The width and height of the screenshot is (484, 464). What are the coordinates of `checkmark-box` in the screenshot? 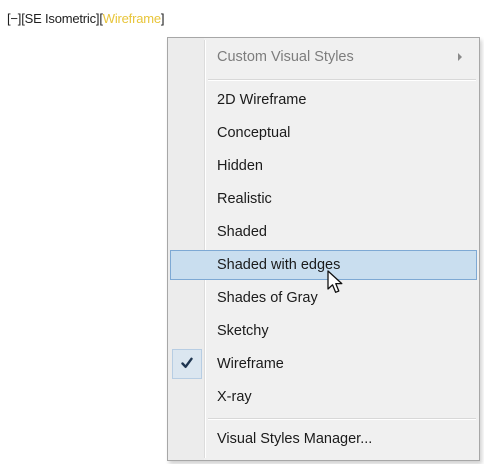 It's located at (187, 364).